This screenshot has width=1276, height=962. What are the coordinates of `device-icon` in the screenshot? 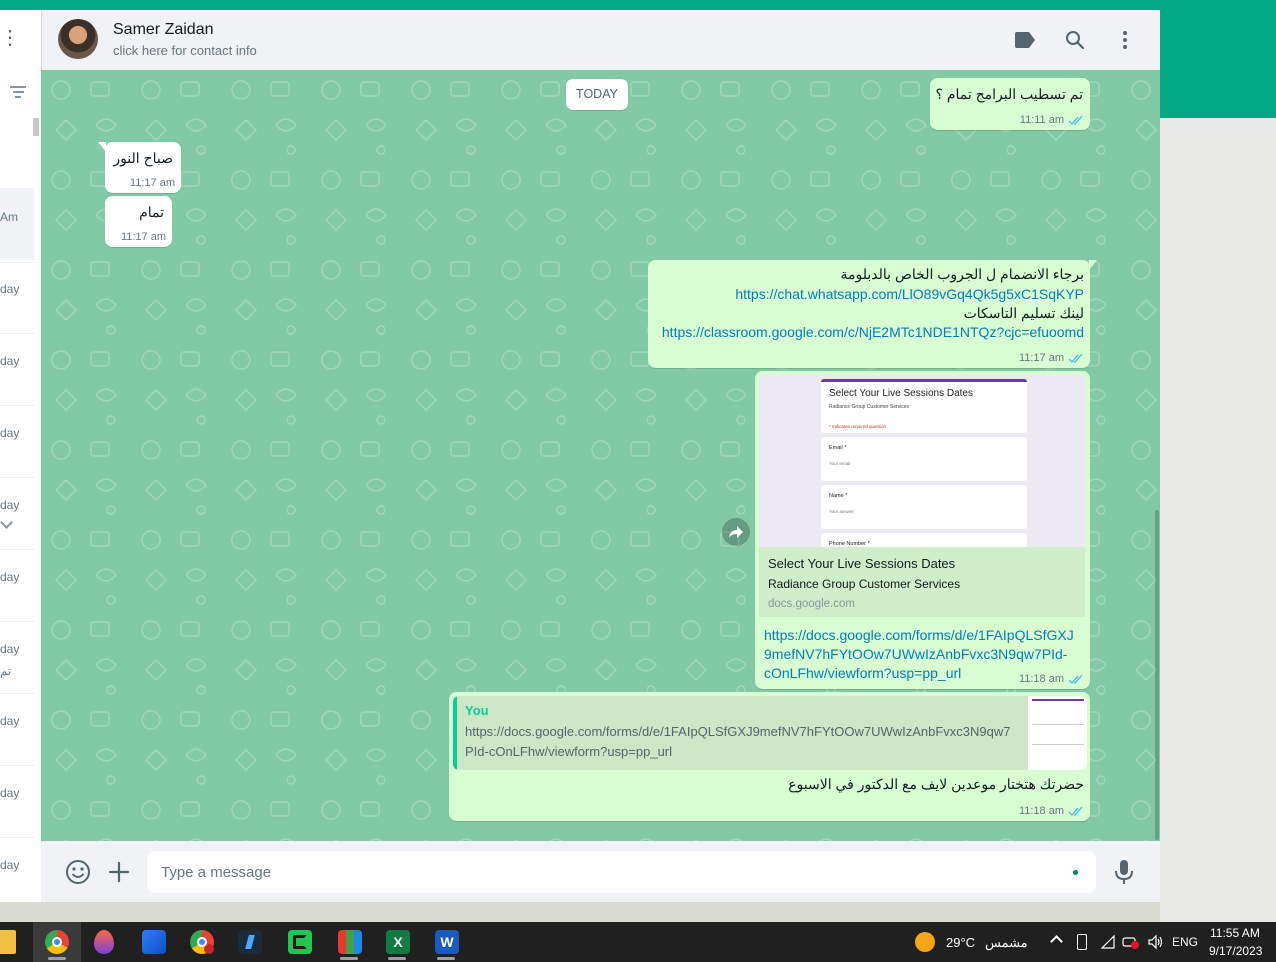 It's located at (1082, 942).